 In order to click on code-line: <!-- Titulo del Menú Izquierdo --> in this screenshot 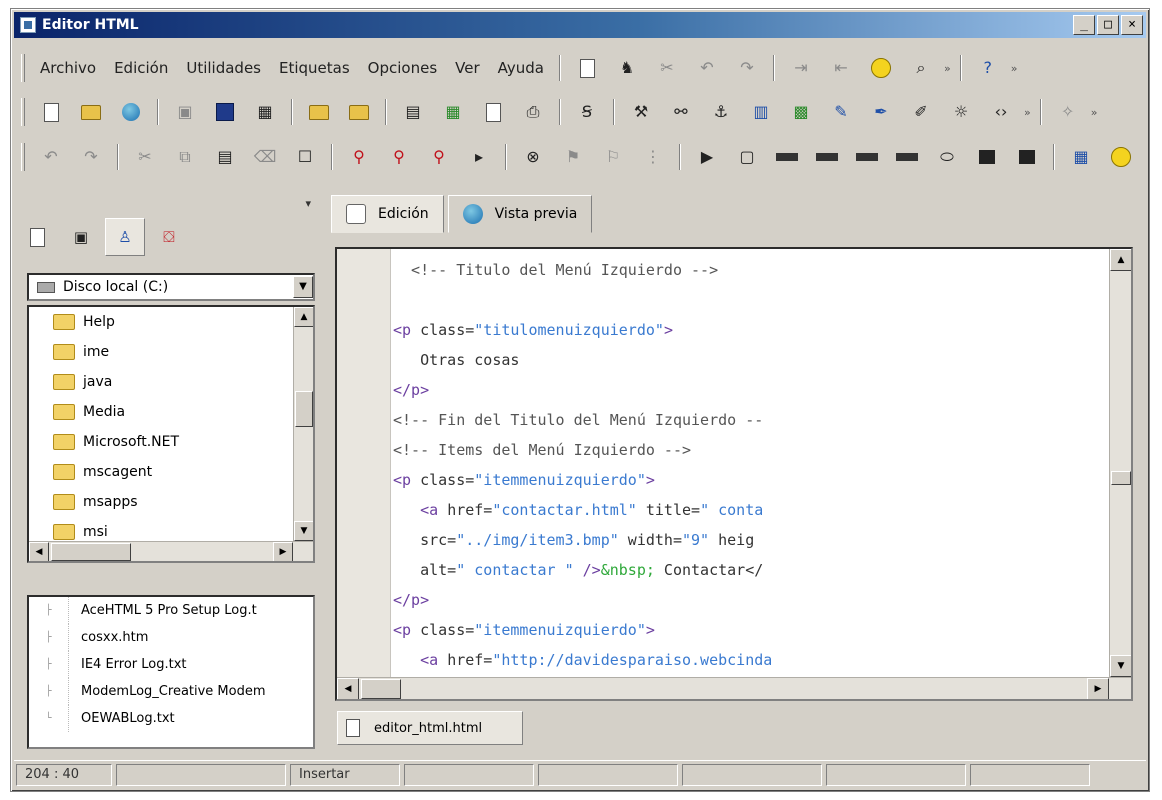, I will do `click(751, 270)`.